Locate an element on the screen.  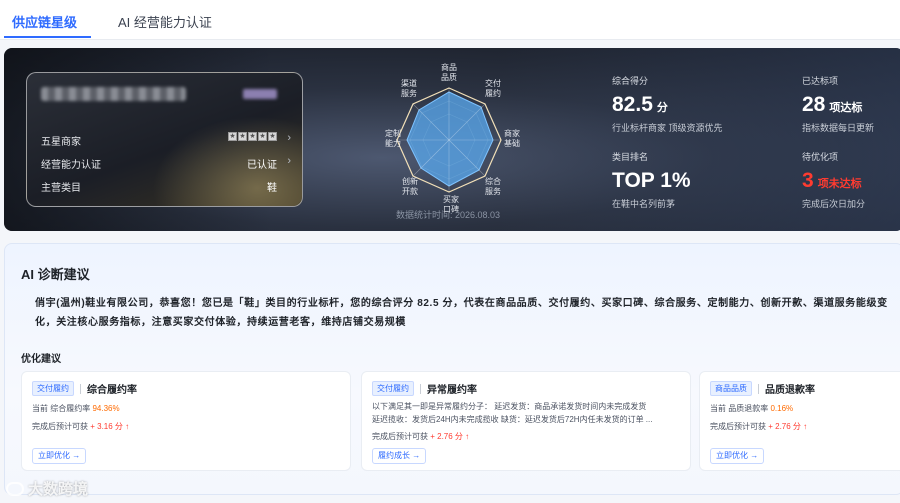
suggestion-gain: 完成后预计可获 + 3.16 分 ↑ is located at coordinates (80, 426).